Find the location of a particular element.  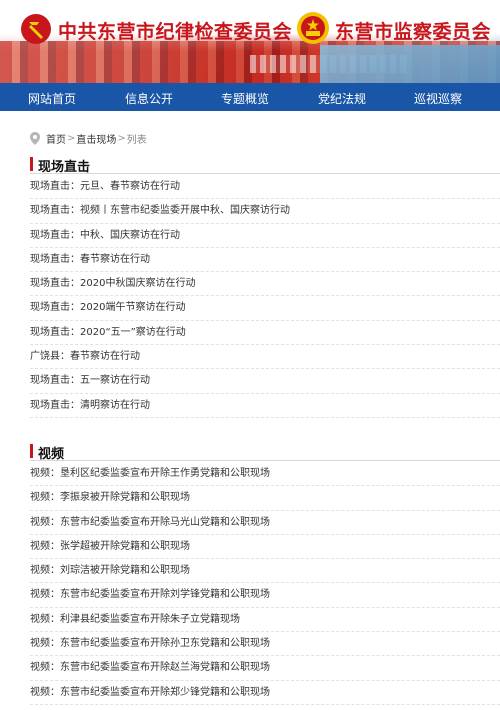

list-item: 现场直击：清明察访在行动 is located at coordinates (265, 406).